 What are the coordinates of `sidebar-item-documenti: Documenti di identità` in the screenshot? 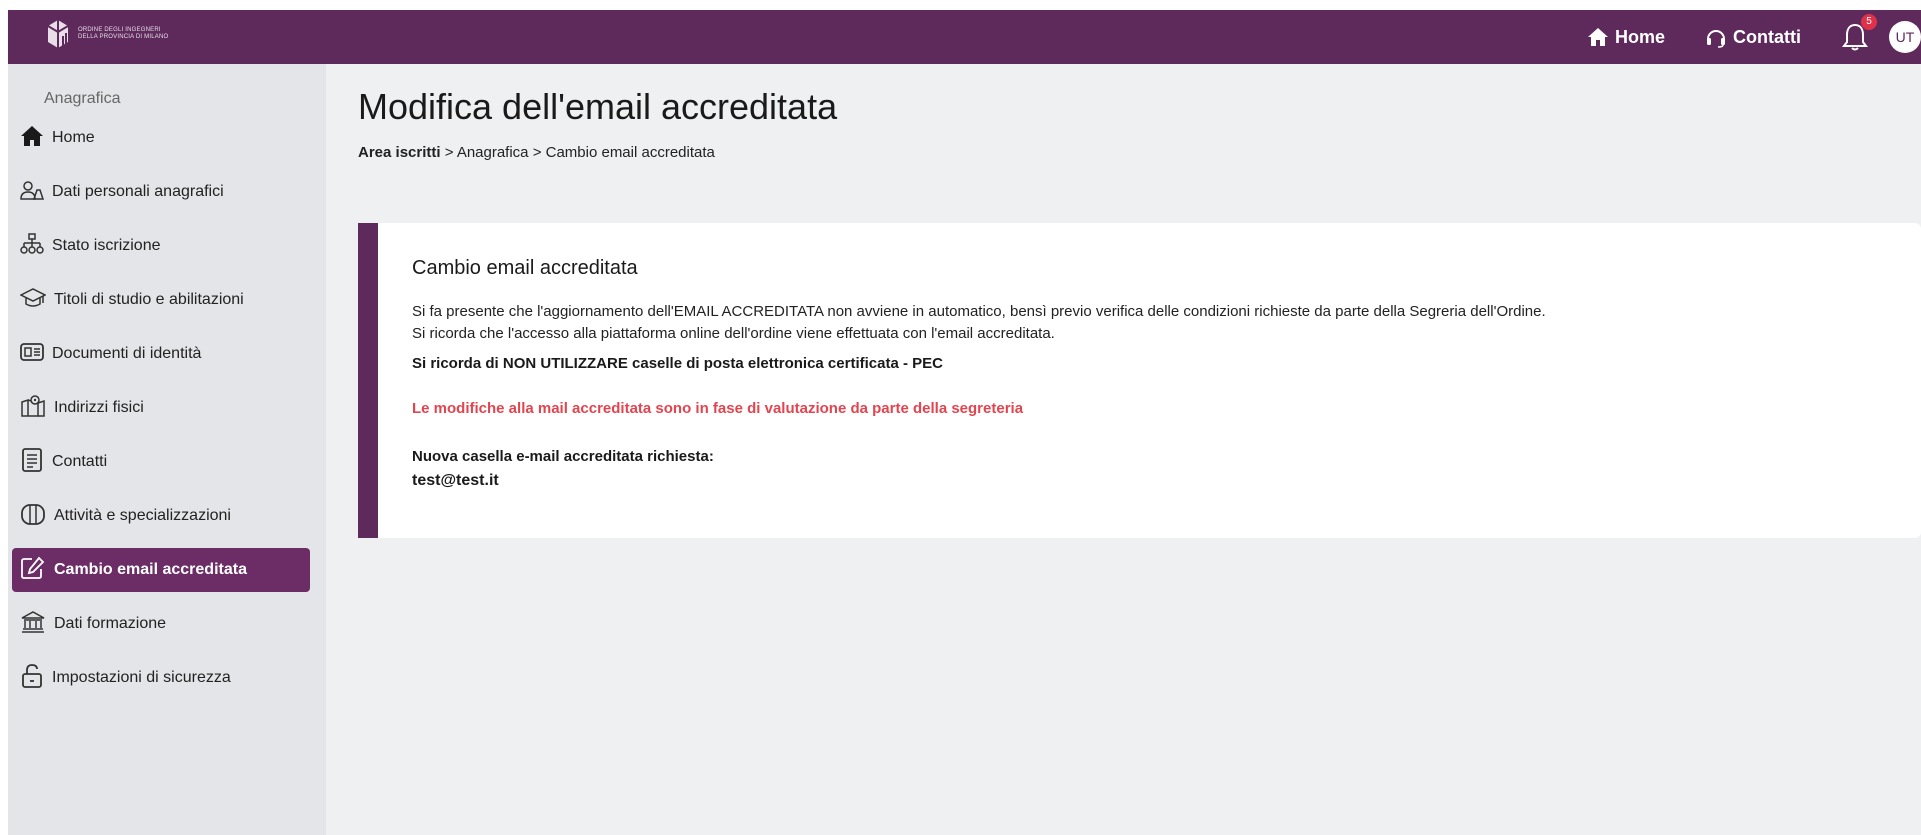 It's located at (161, 354).